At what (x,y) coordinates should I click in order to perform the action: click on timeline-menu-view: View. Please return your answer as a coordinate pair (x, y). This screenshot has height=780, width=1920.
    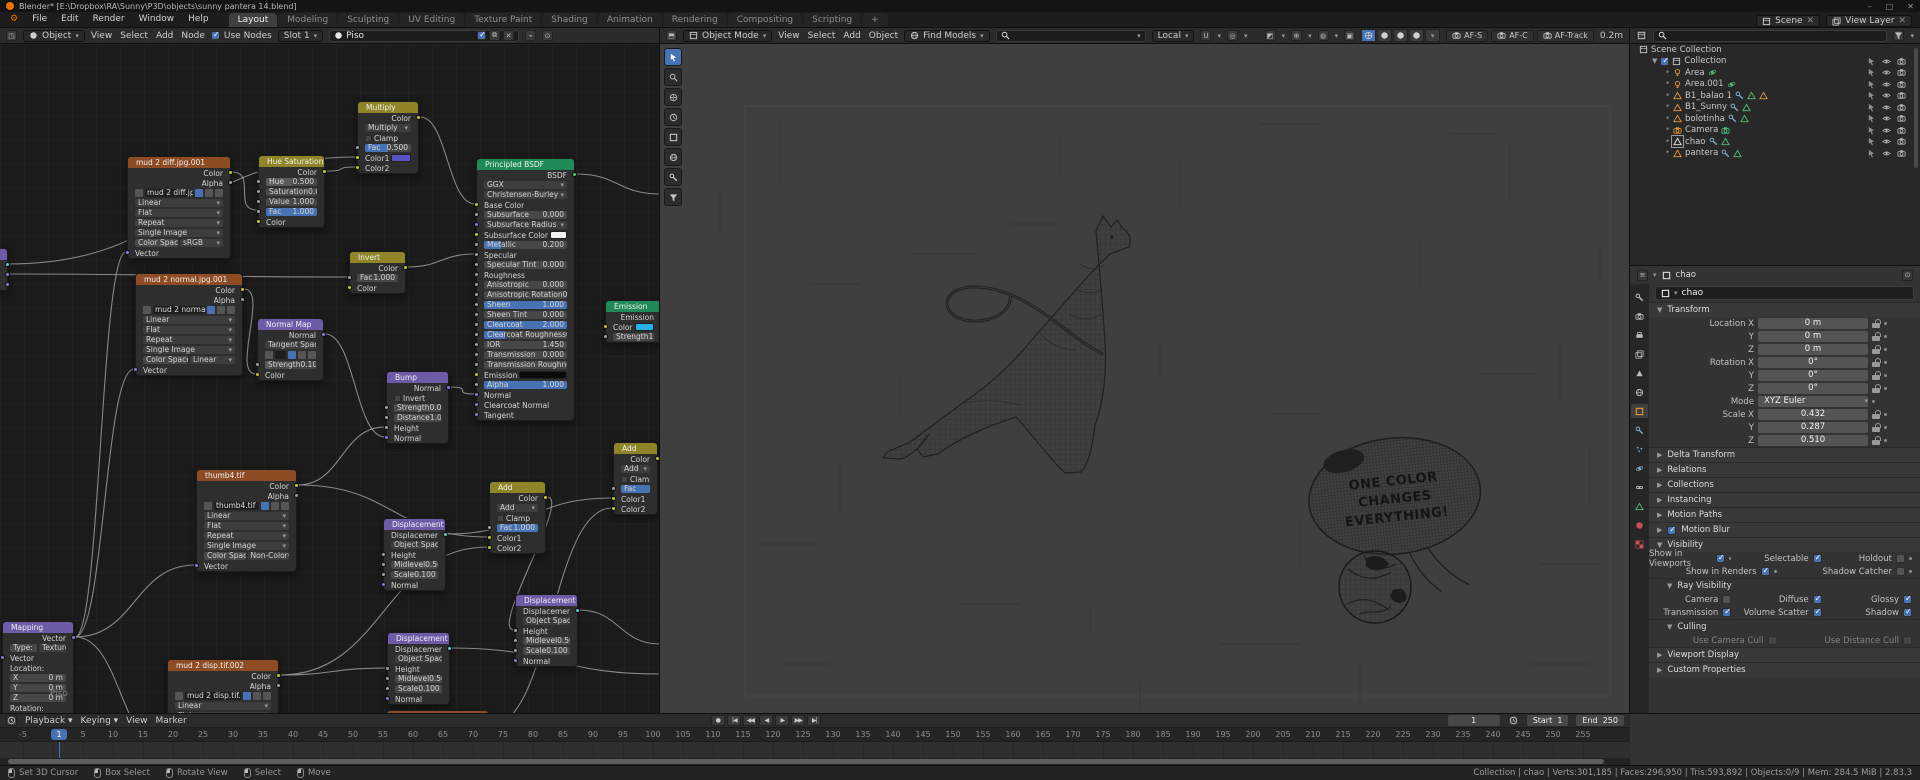
    Looking at the image, I should click on (136, 721).